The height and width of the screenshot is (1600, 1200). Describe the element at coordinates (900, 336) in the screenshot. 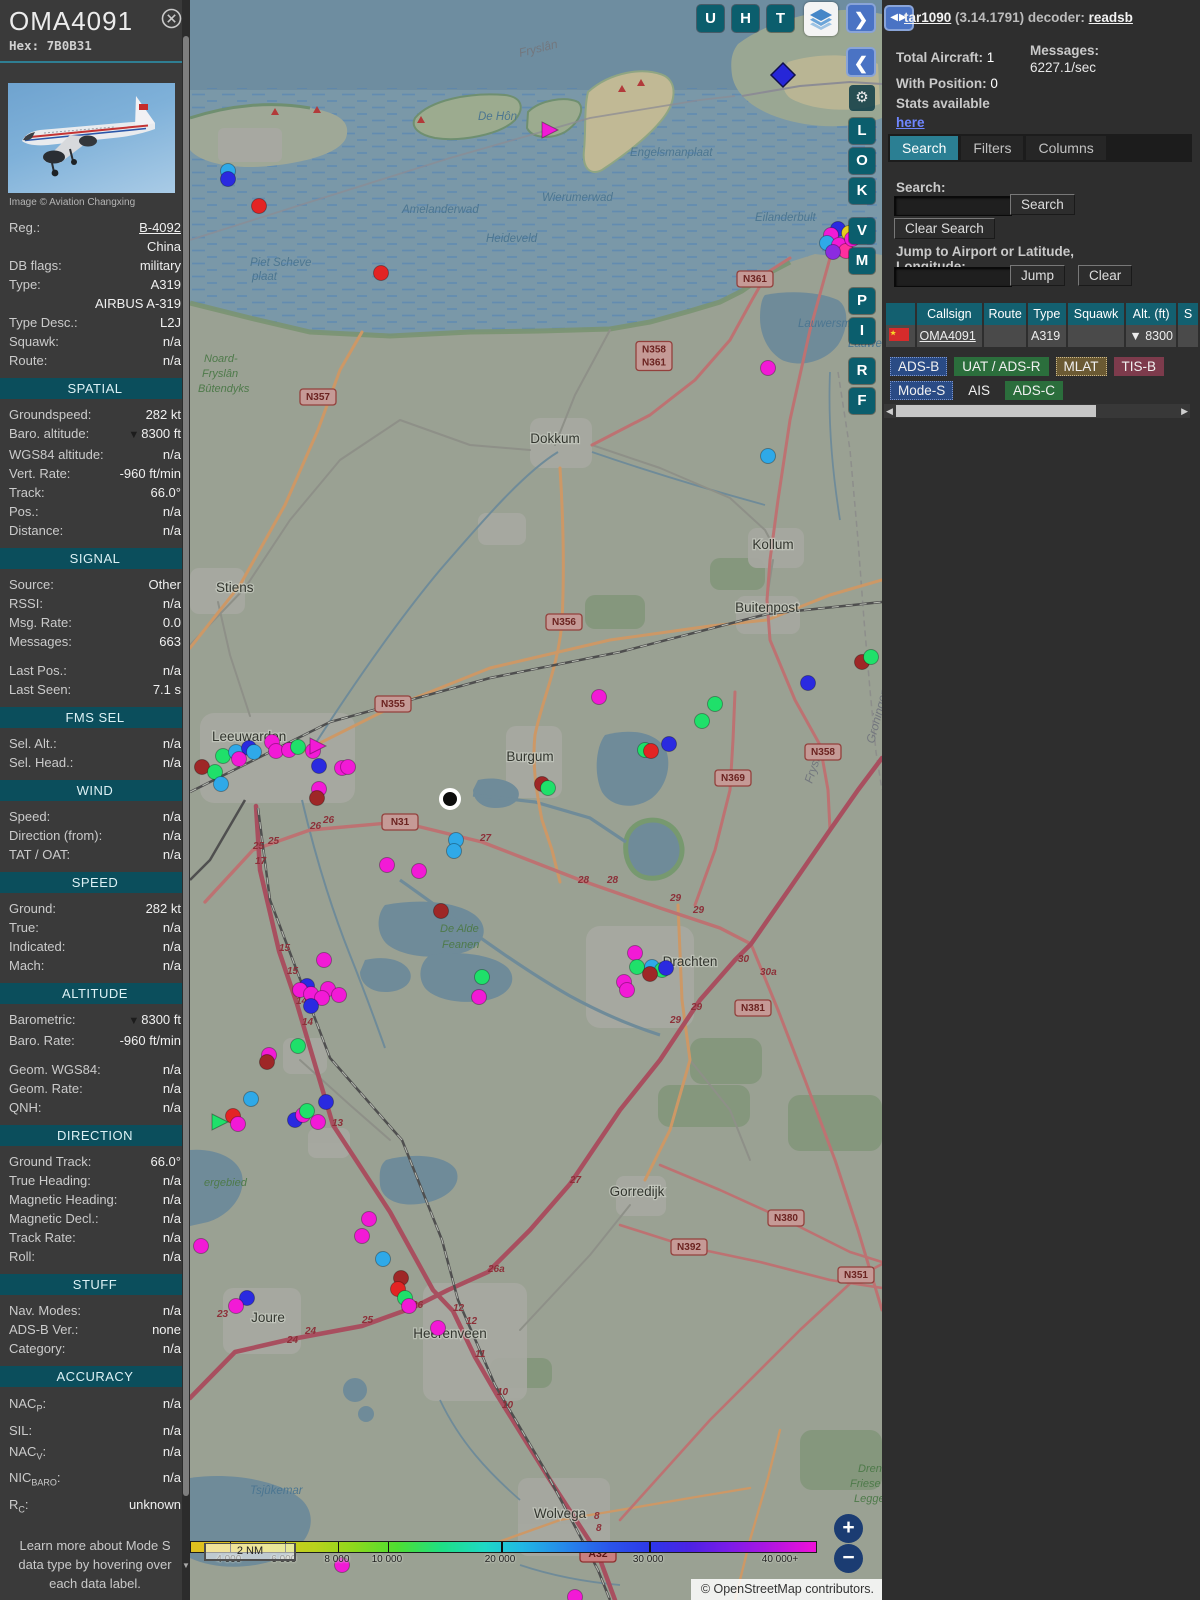

I see `china-flag-icon` at that location.